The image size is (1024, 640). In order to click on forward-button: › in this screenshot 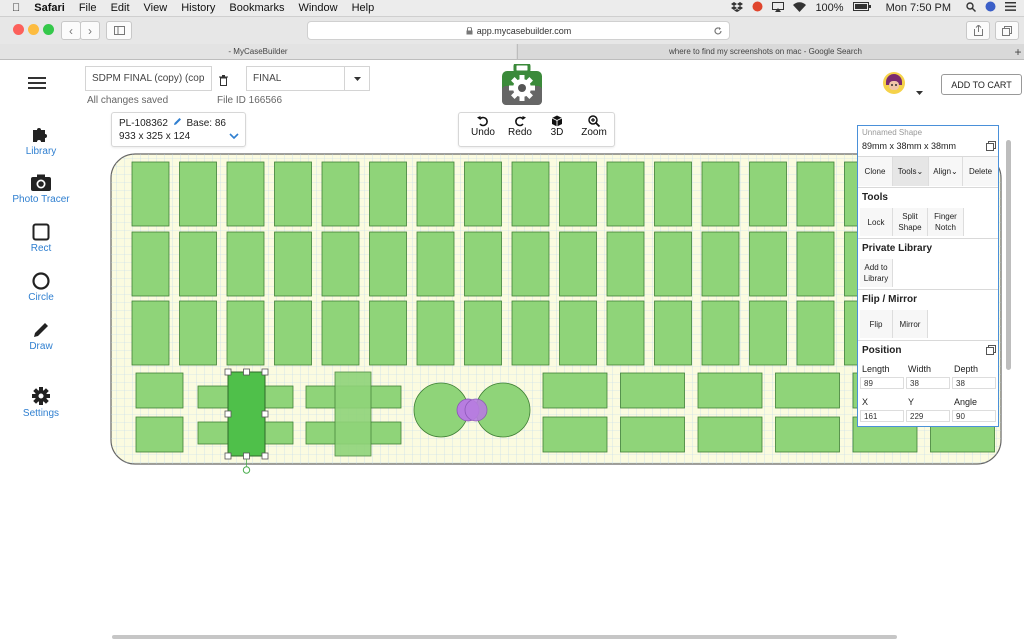, I will do `click(90, 30)`.